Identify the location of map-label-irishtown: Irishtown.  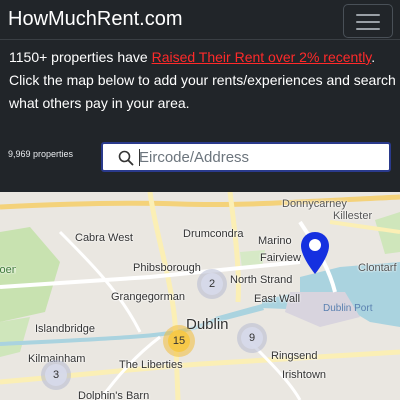
(304, 375).